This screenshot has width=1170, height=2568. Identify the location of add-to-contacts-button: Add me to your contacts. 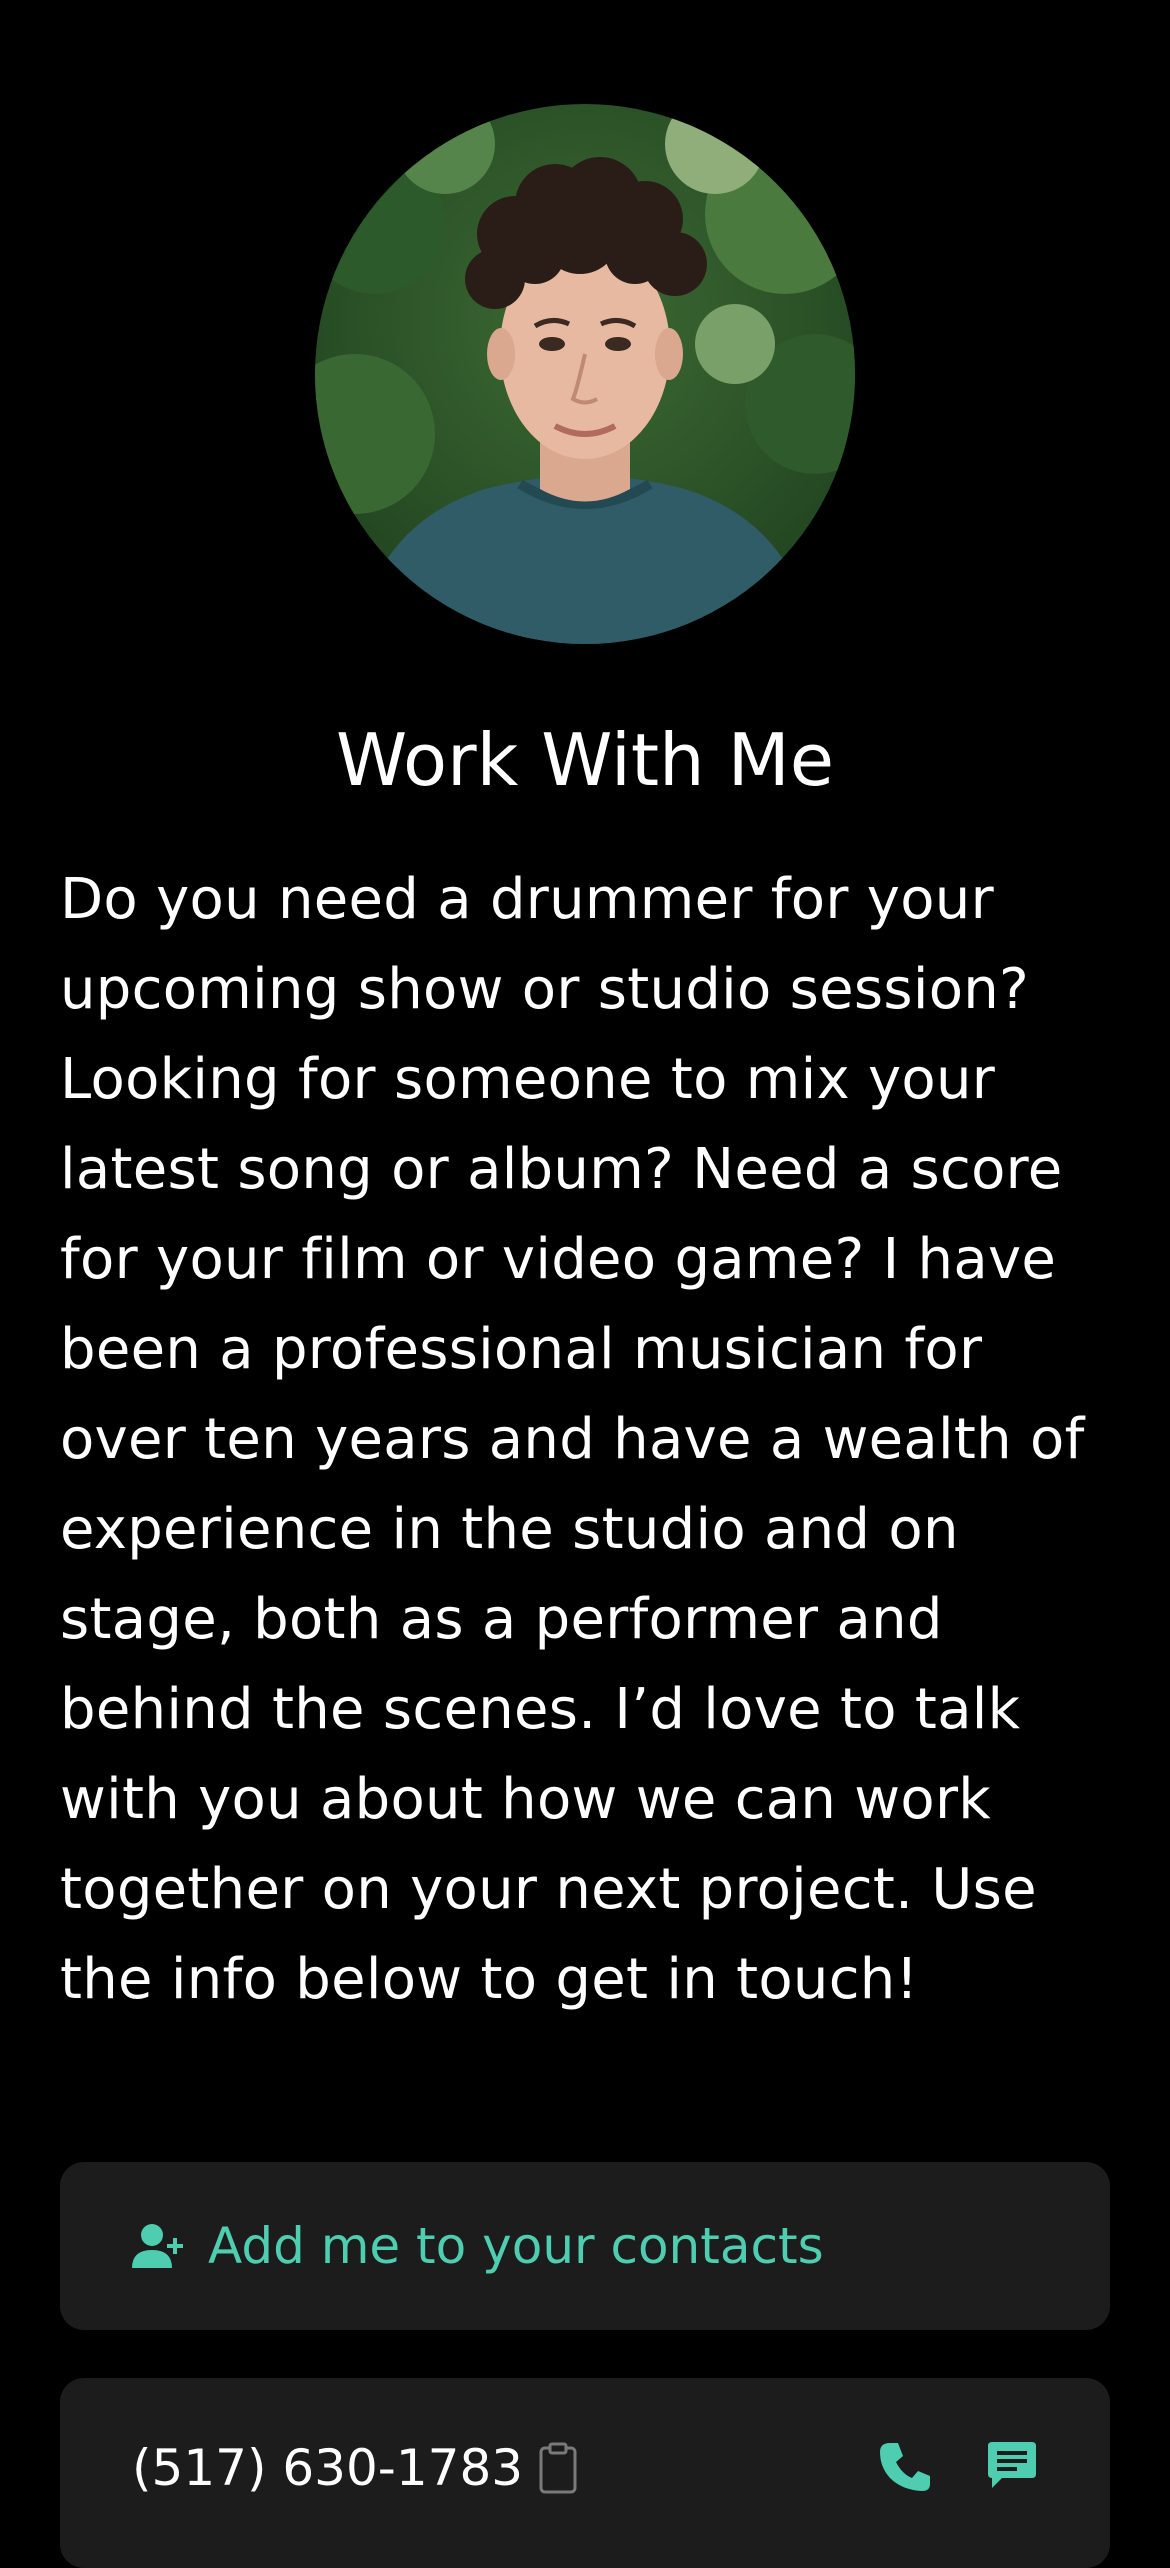
(585, 2246).